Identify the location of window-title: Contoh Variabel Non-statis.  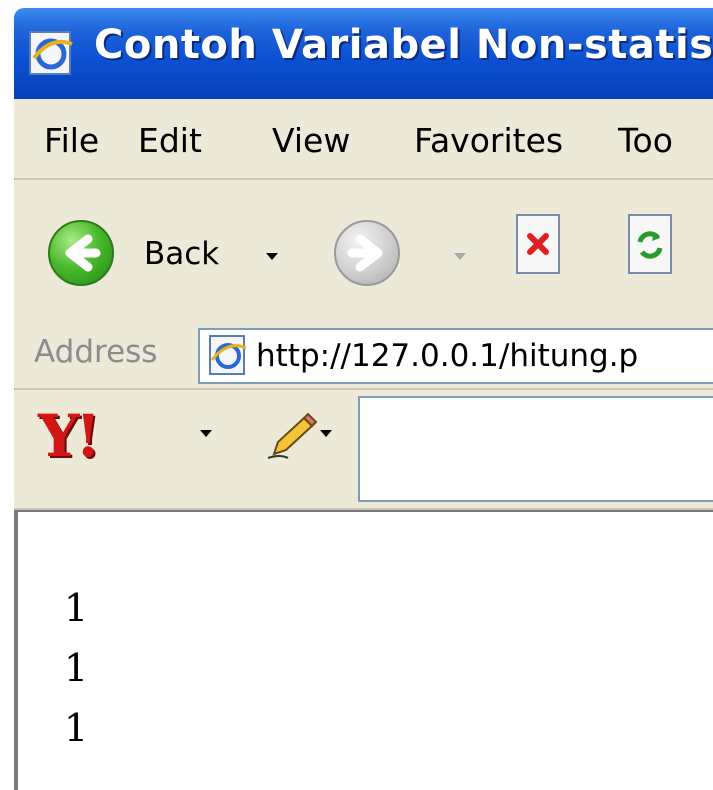
(403, 45).